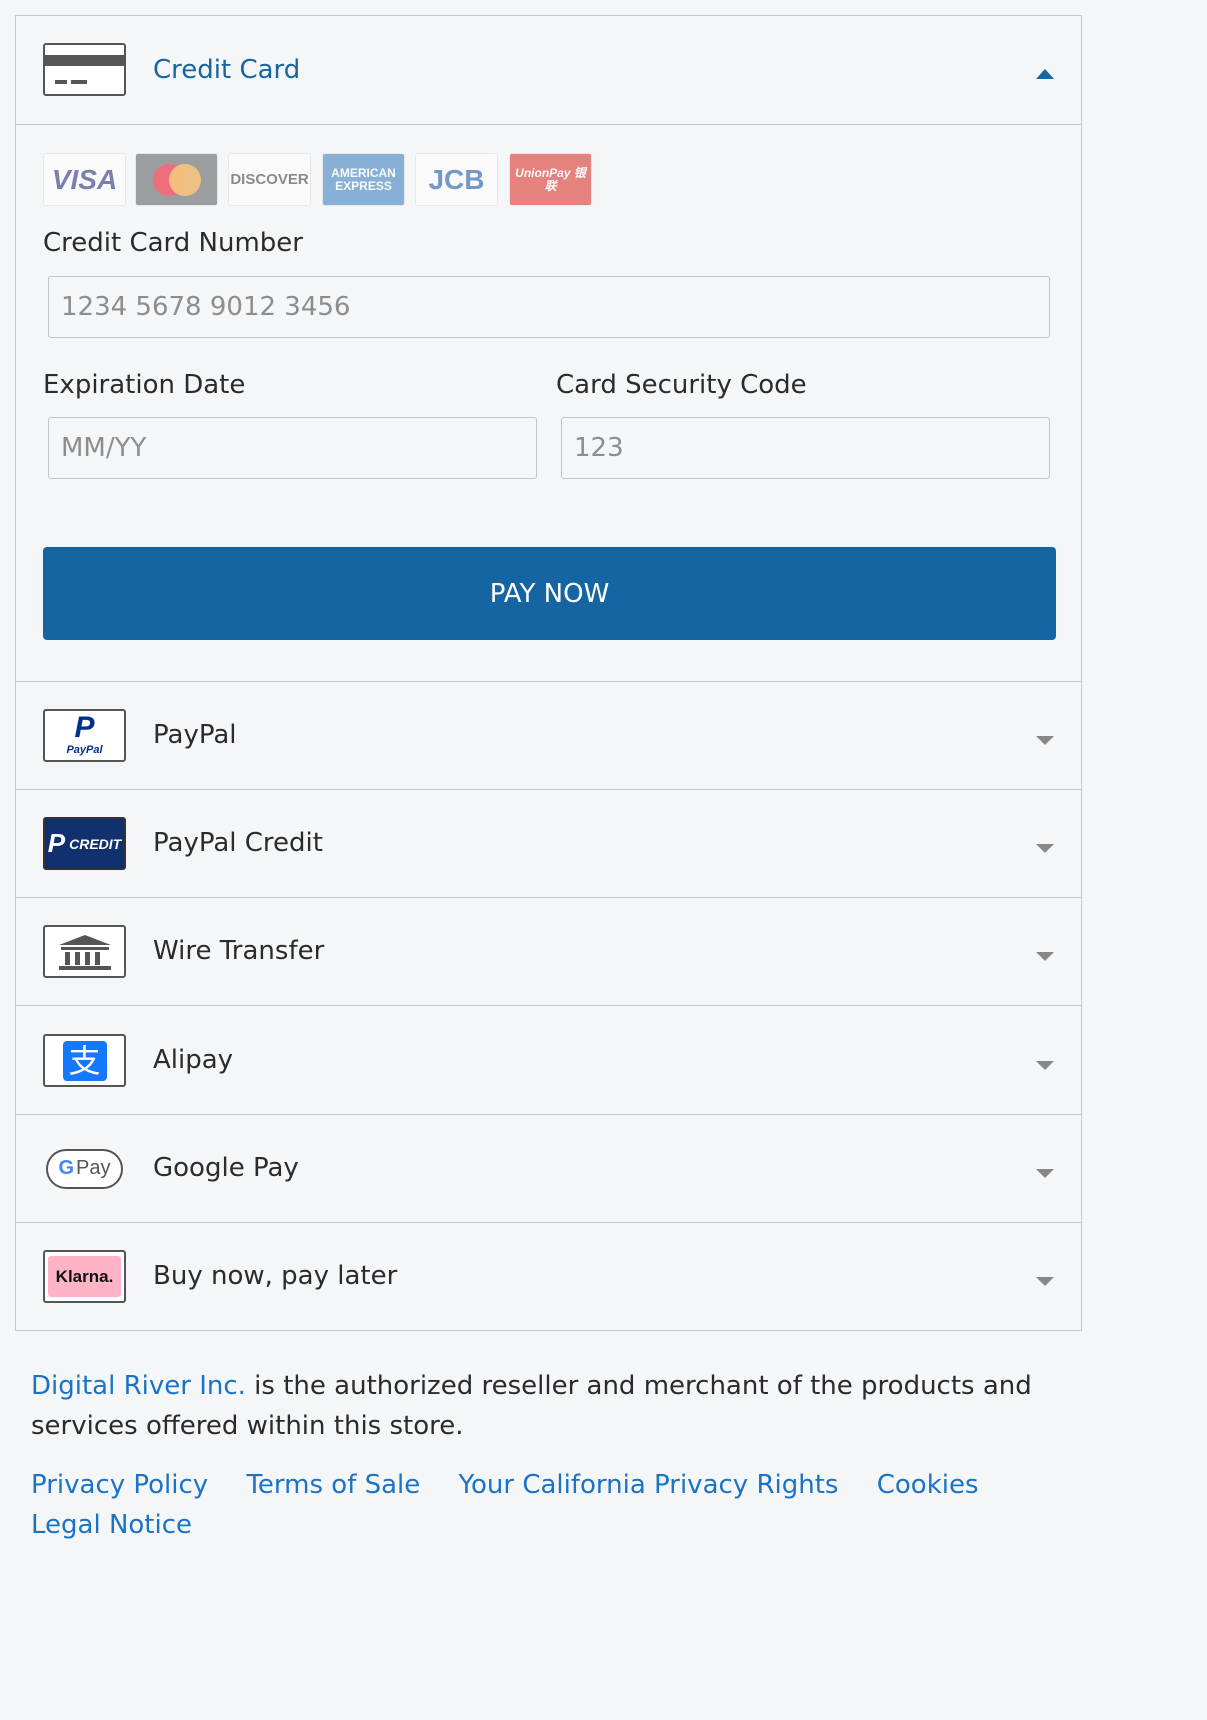  I want to click on credit-card-icon, so click(84, 69).